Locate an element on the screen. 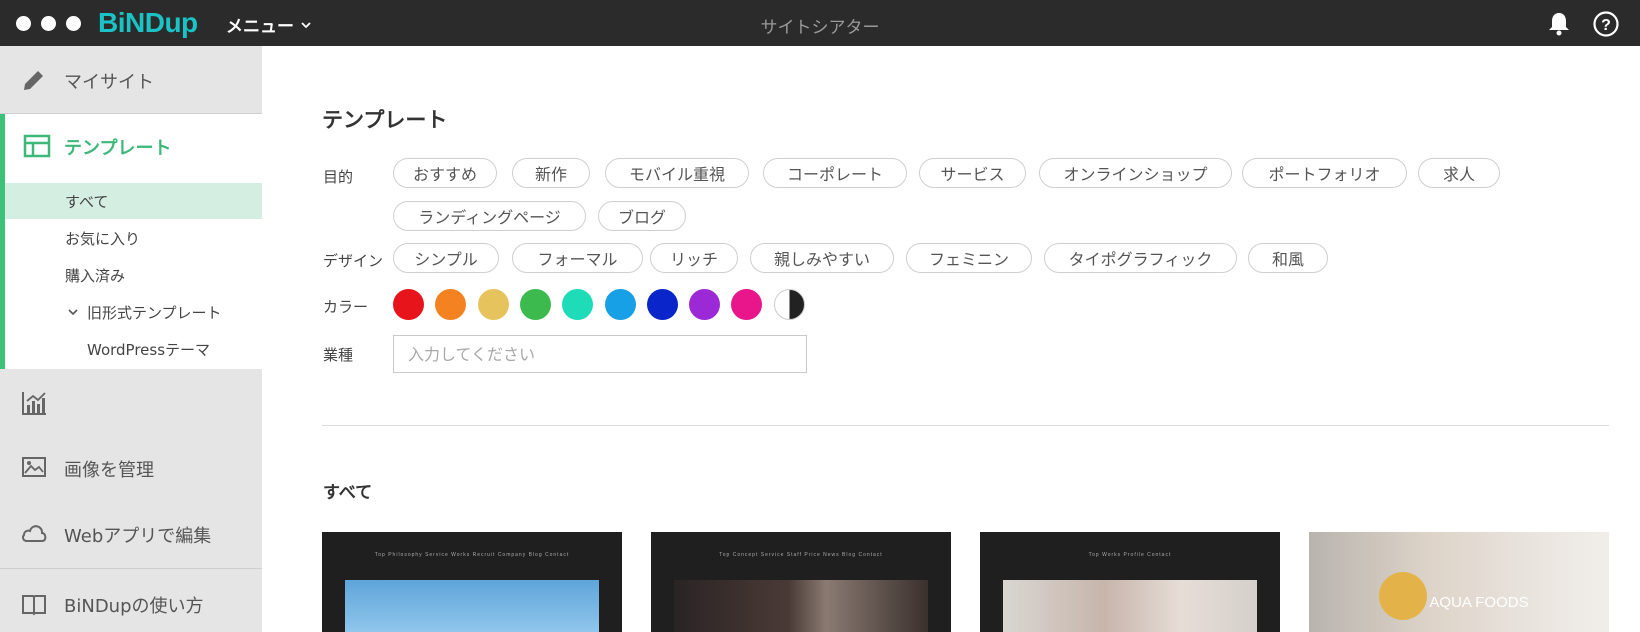 The height and width of the screenshot is (632, 1640). cloud-icon is located at coordinates (34, 533).